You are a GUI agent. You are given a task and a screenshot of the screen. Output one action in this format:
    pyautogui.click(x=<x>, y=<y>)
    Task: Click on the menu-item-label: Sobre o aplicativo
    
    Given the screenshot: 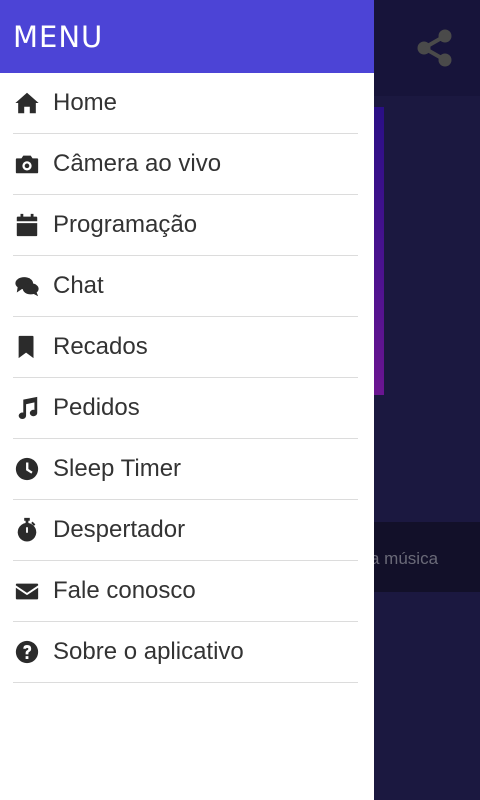 What is the action you would take?
    pyautogui.click(x=148, y=651)
    